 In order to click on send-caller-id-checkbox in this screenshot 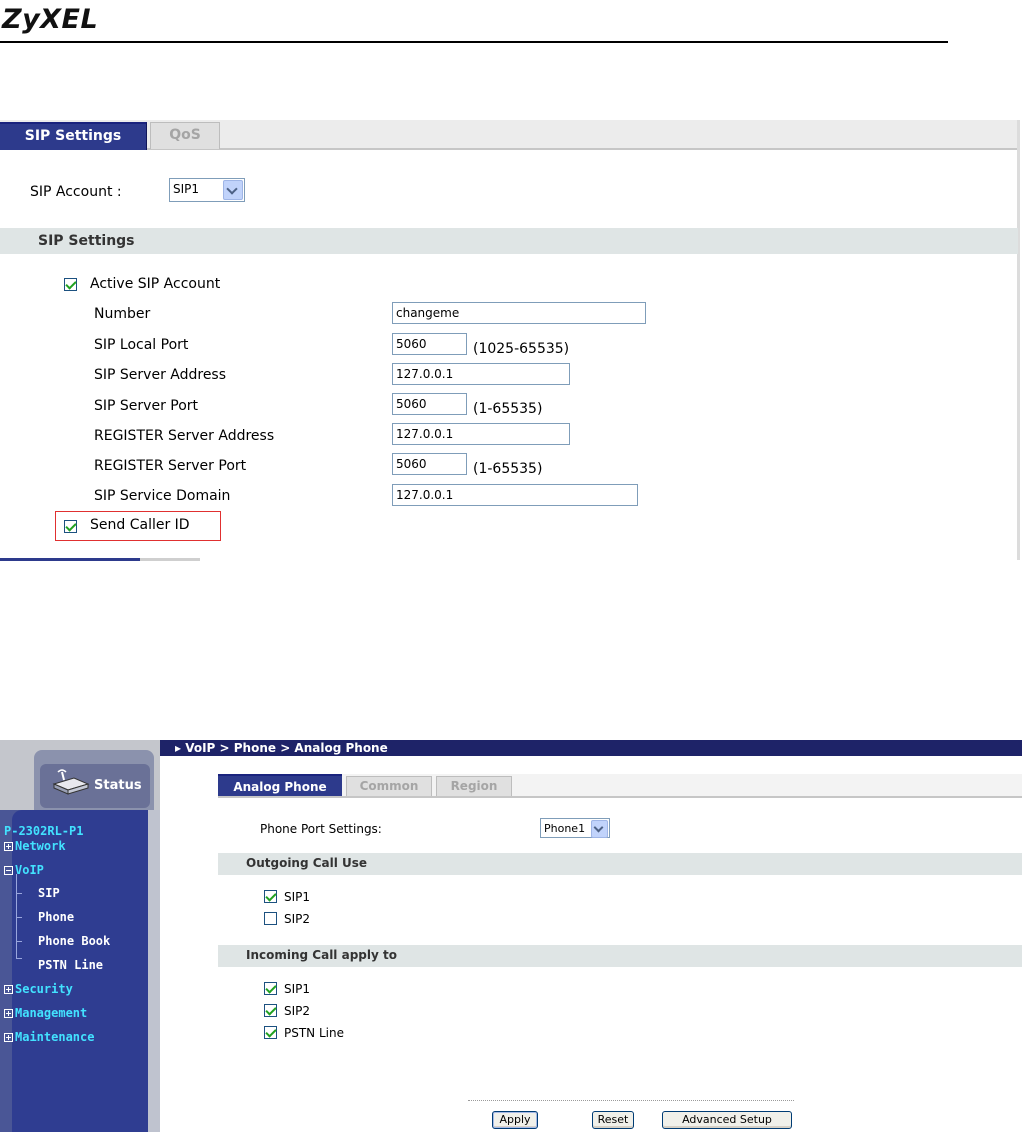, I will do `click(70, 526)`.